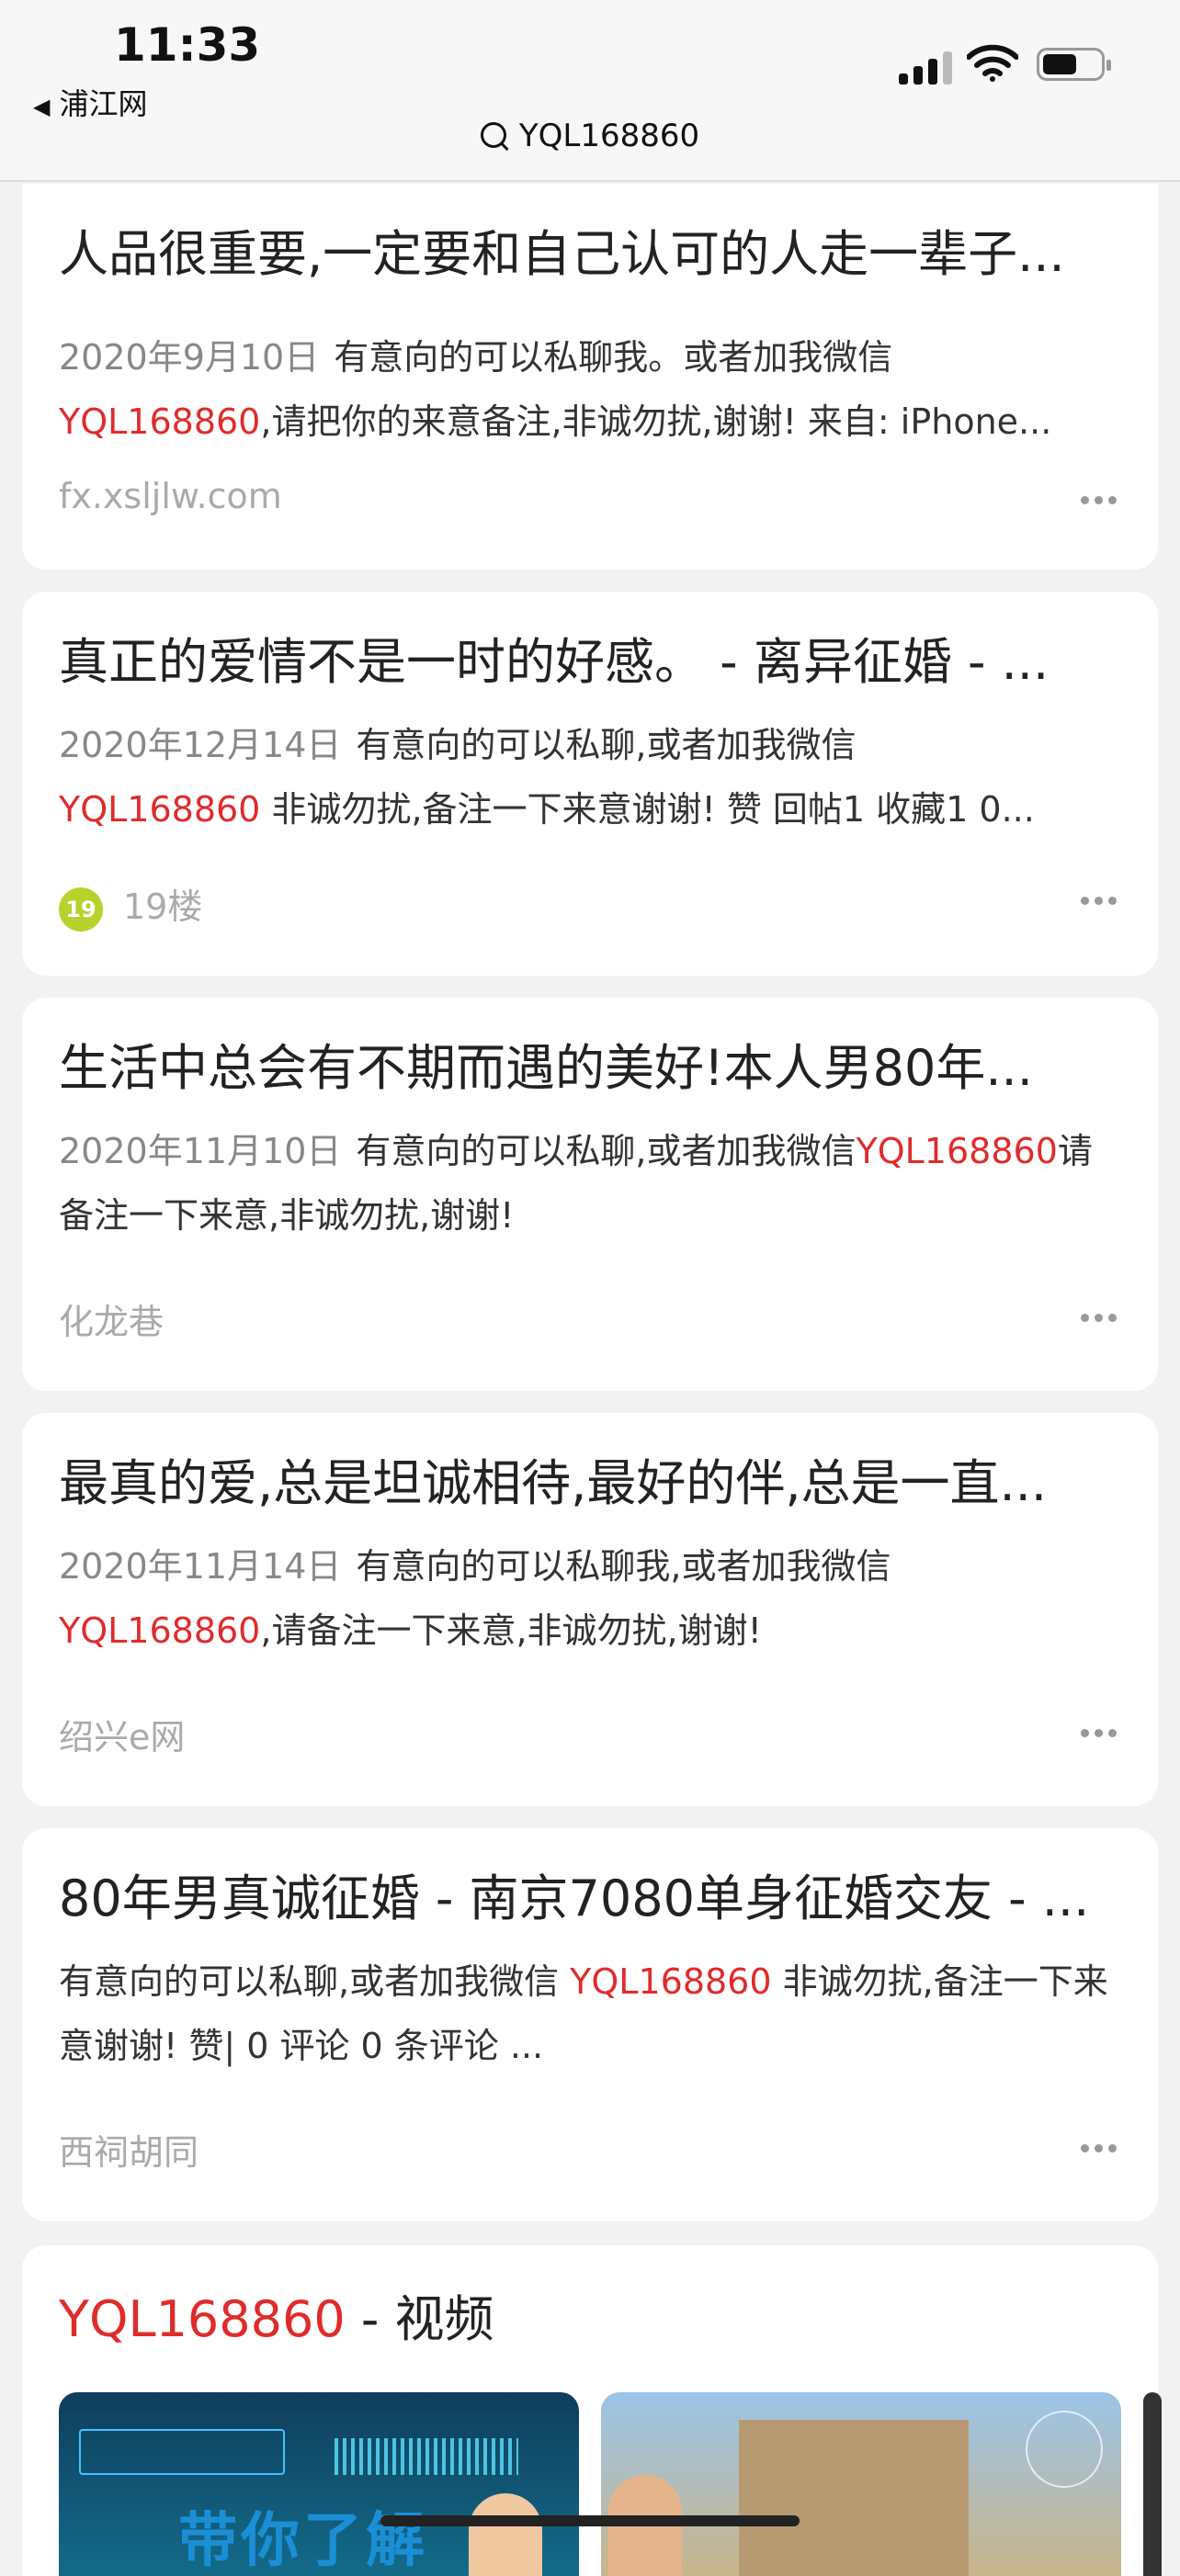  What do you see at coordinates (493, 135) in the screenshot?
I see `search-icon` at bounding box center [493, 135].